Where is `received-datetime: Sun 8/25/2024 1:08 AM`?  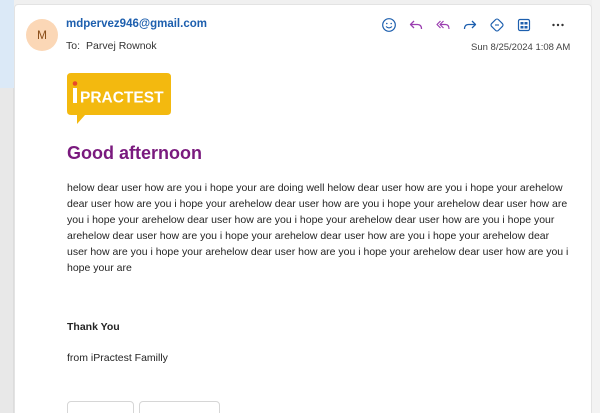
received-datetime: Sun 8/25/2024 1:08 AM is located at coordinates (521, 47).